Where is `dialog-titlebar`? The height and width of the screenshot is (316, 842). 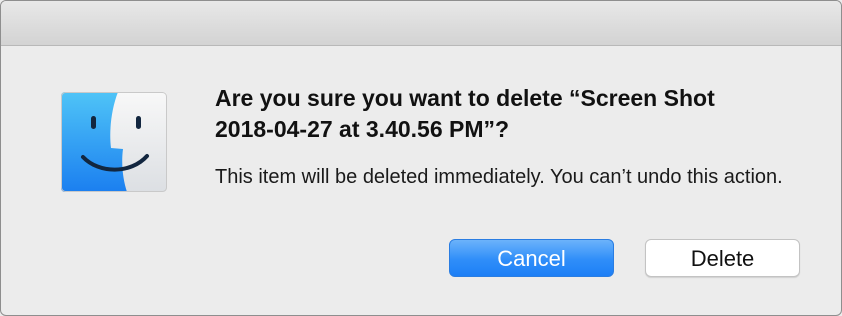 dialog-titlebar is located at coordinates (421, 23).